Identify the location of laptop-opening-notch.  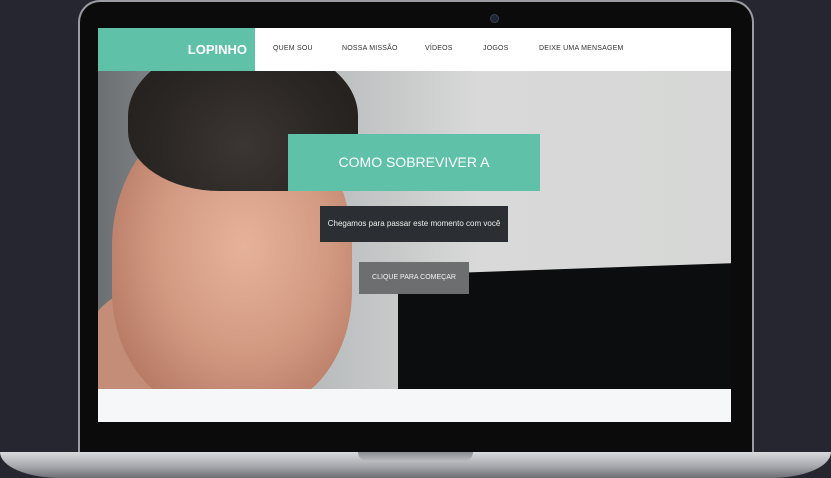
(415, 456).